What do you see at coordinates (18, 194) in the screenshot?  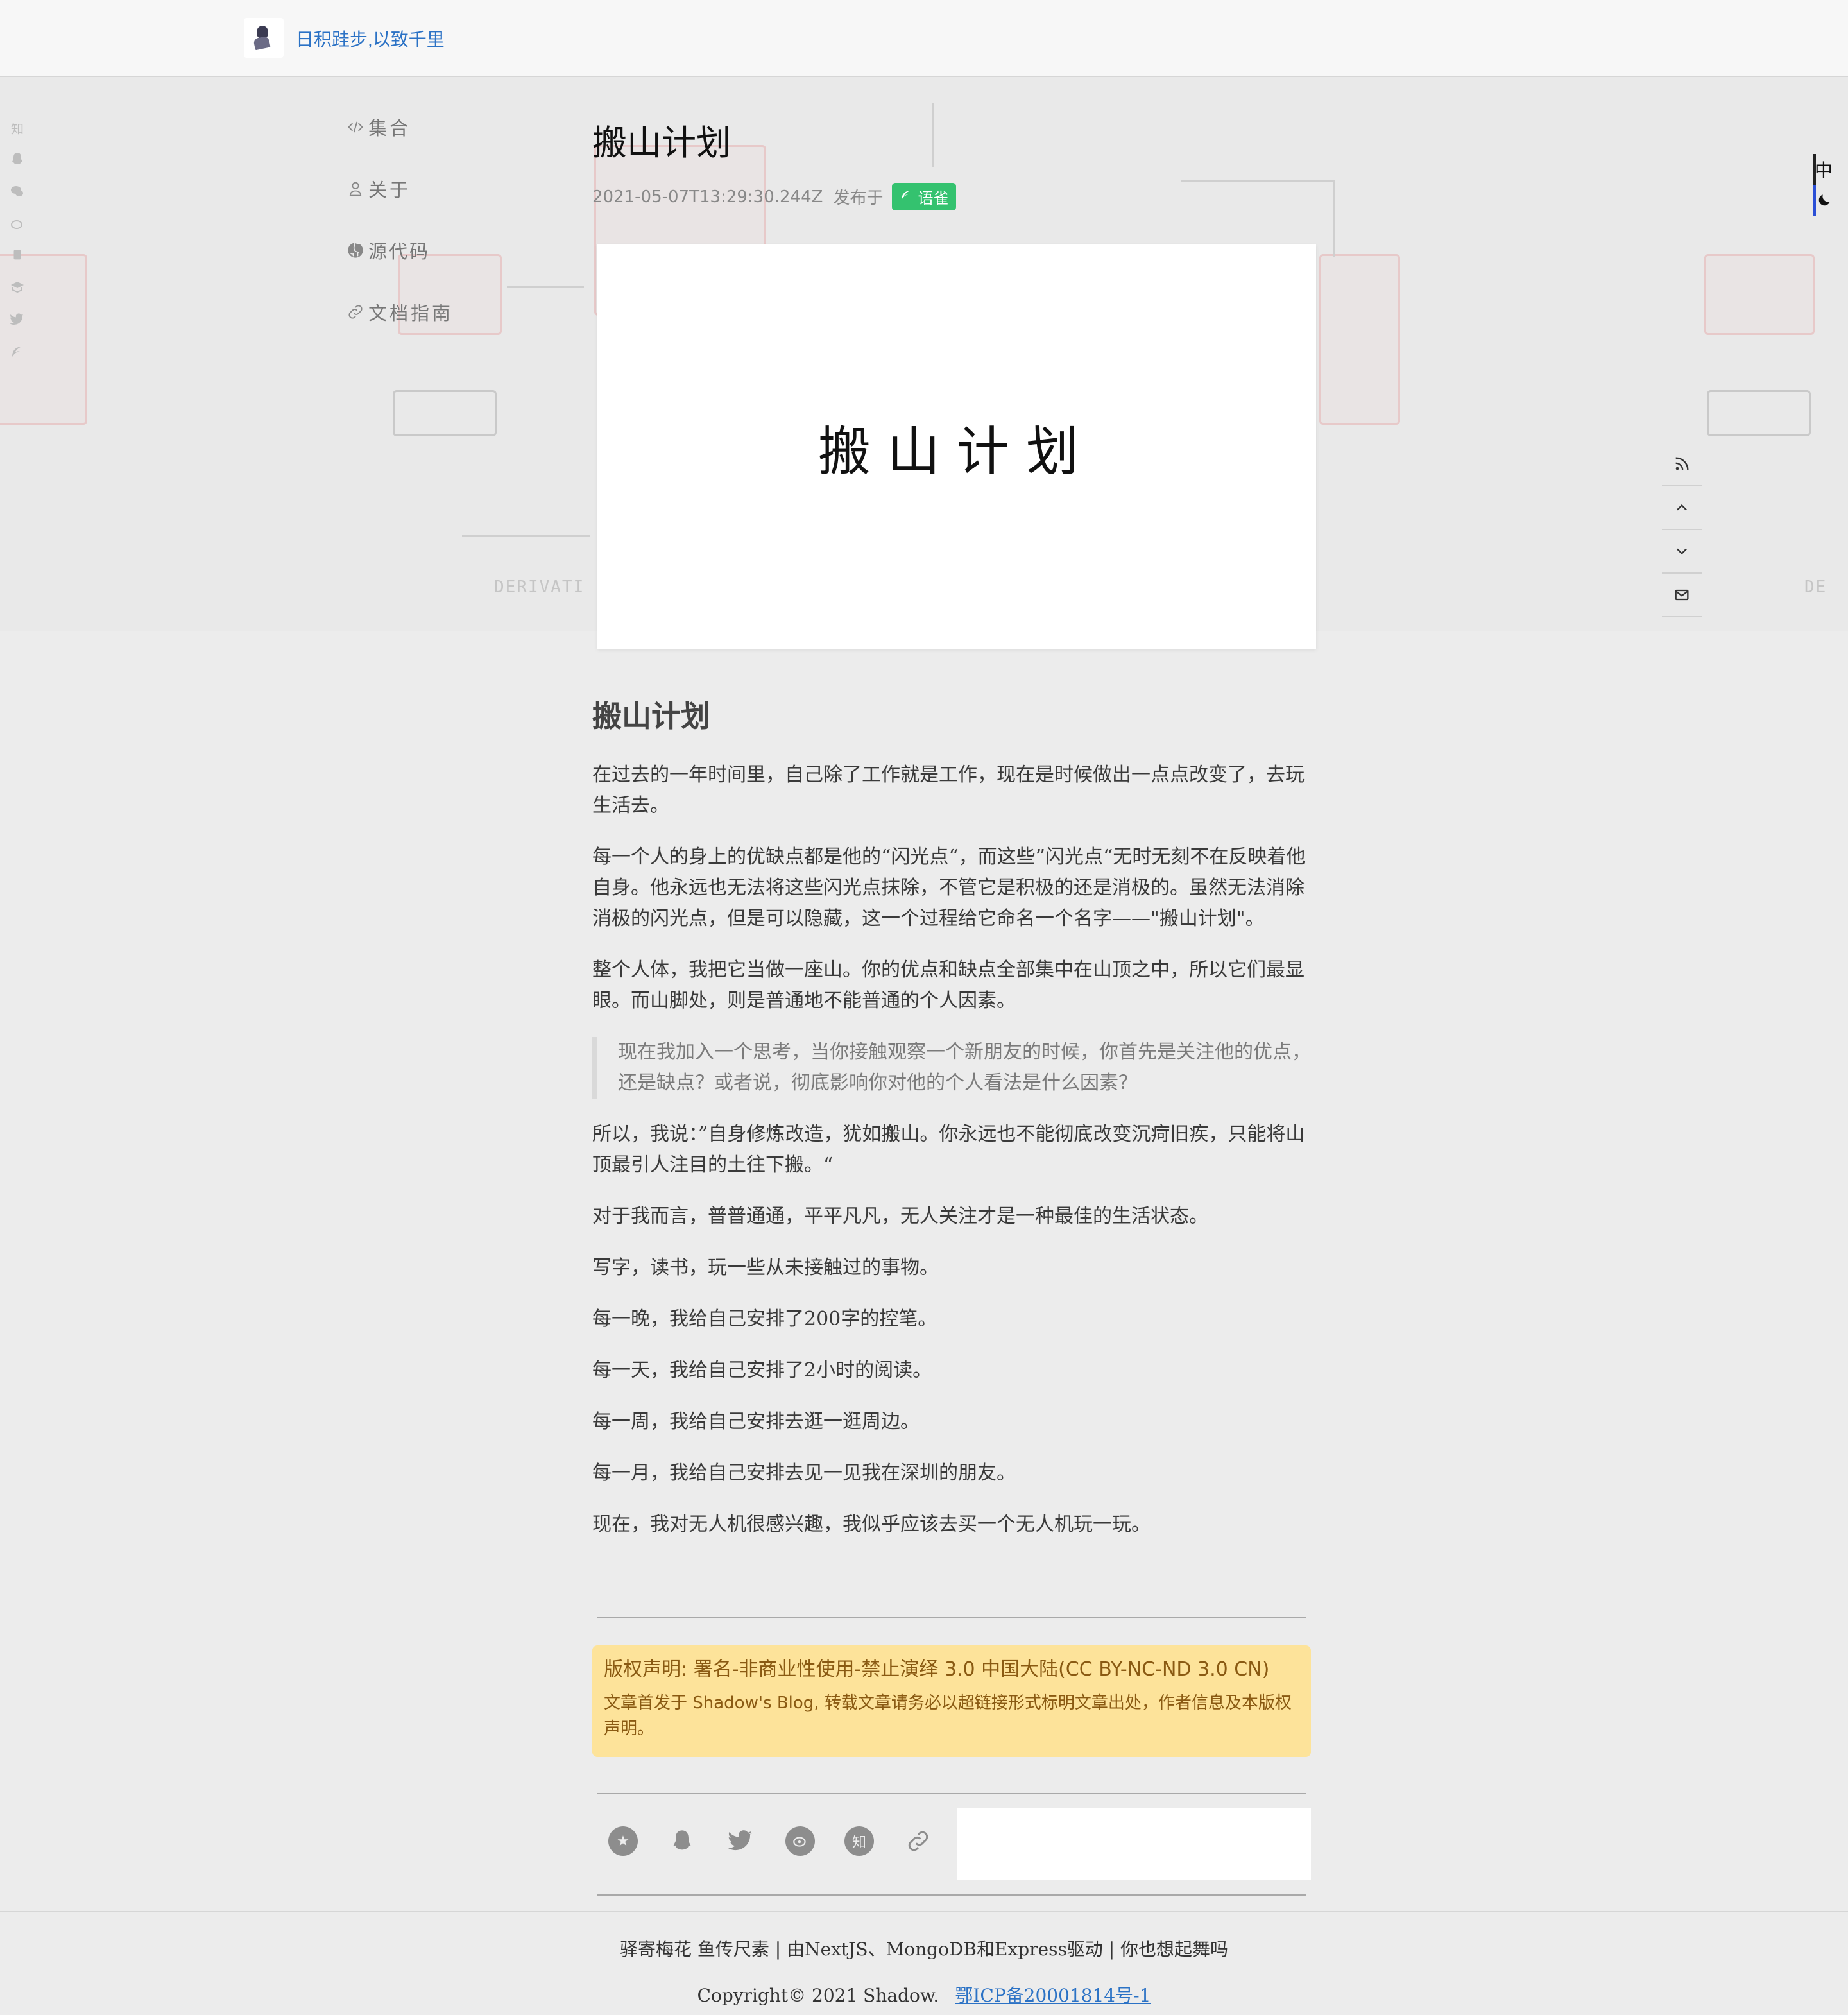 I see `wechat-icon` at bounding box center [18, 194].